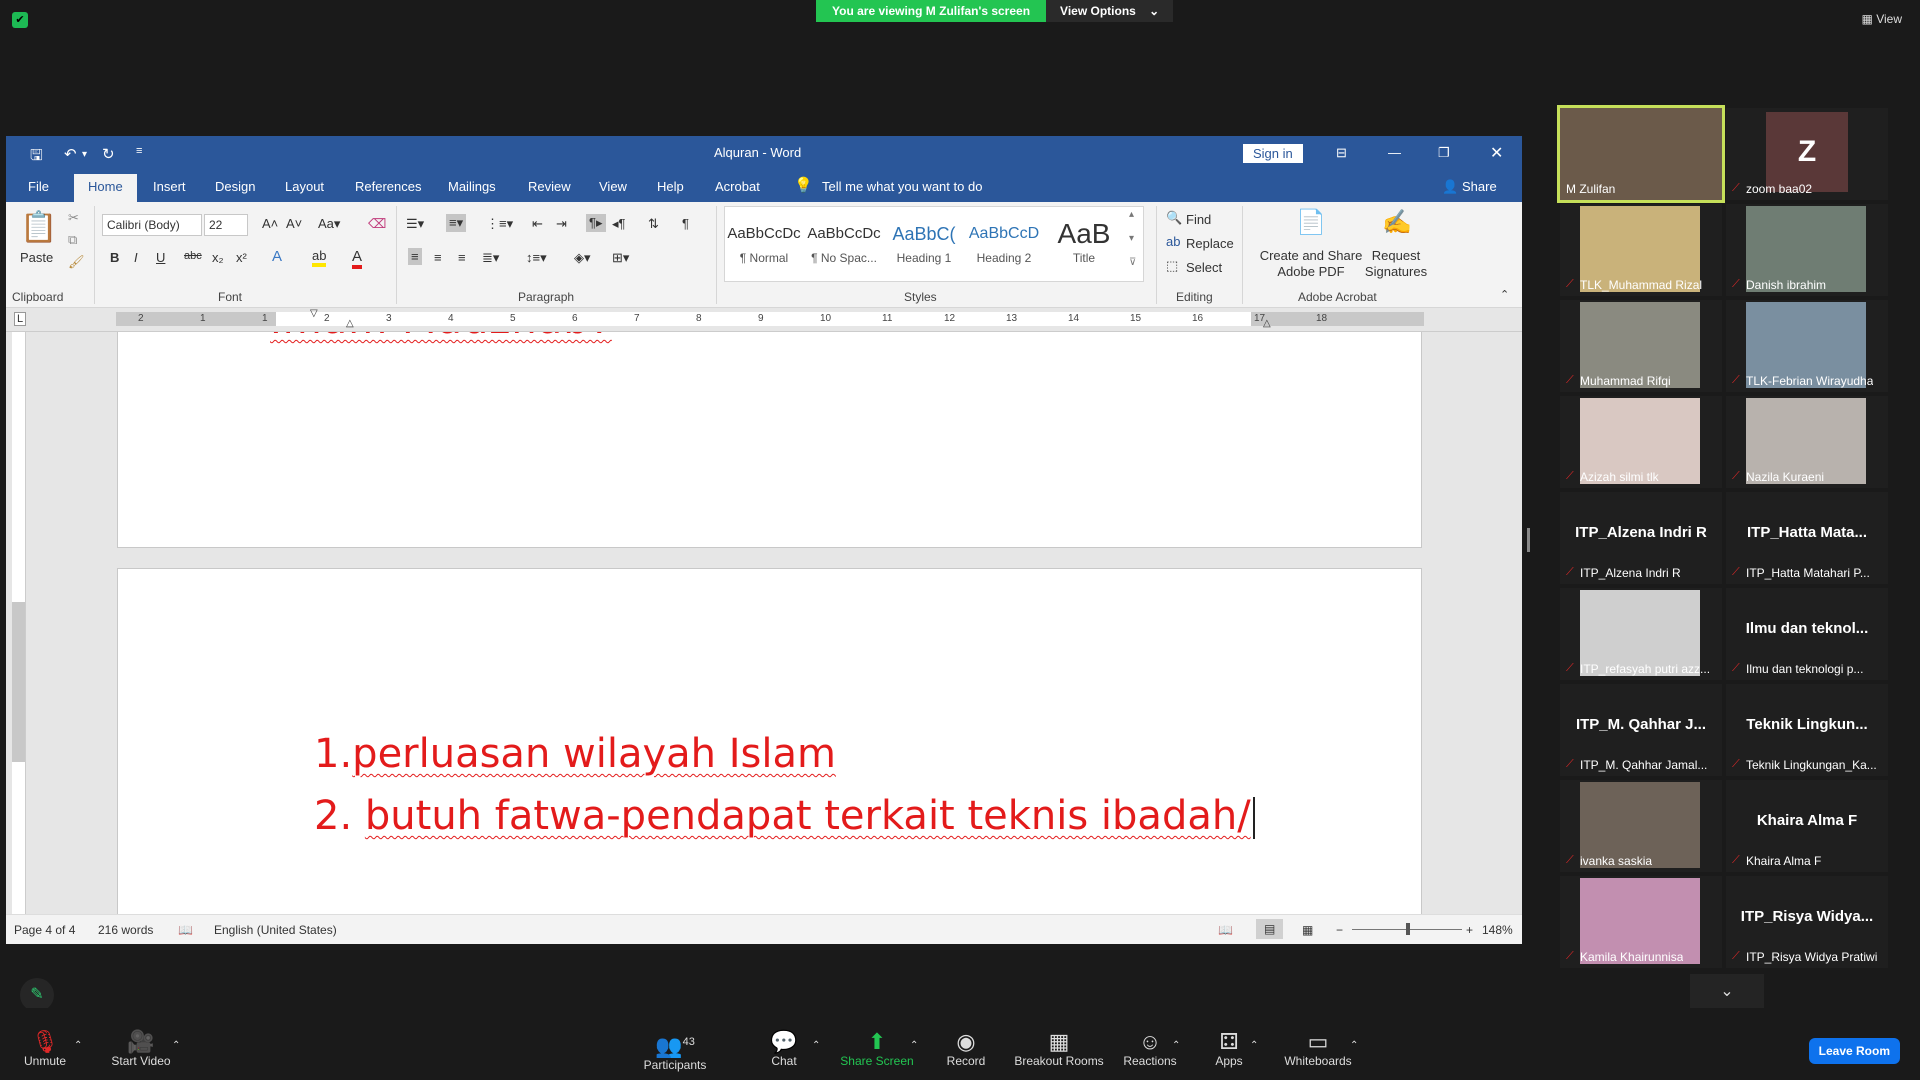 This screenshot has height=1080, width=1920. What do you see at coordinates (1254, 1045) in the screenshot?
I see `apps-options-chevron-icon: ⌃` at bounding box center [1254, 1045].